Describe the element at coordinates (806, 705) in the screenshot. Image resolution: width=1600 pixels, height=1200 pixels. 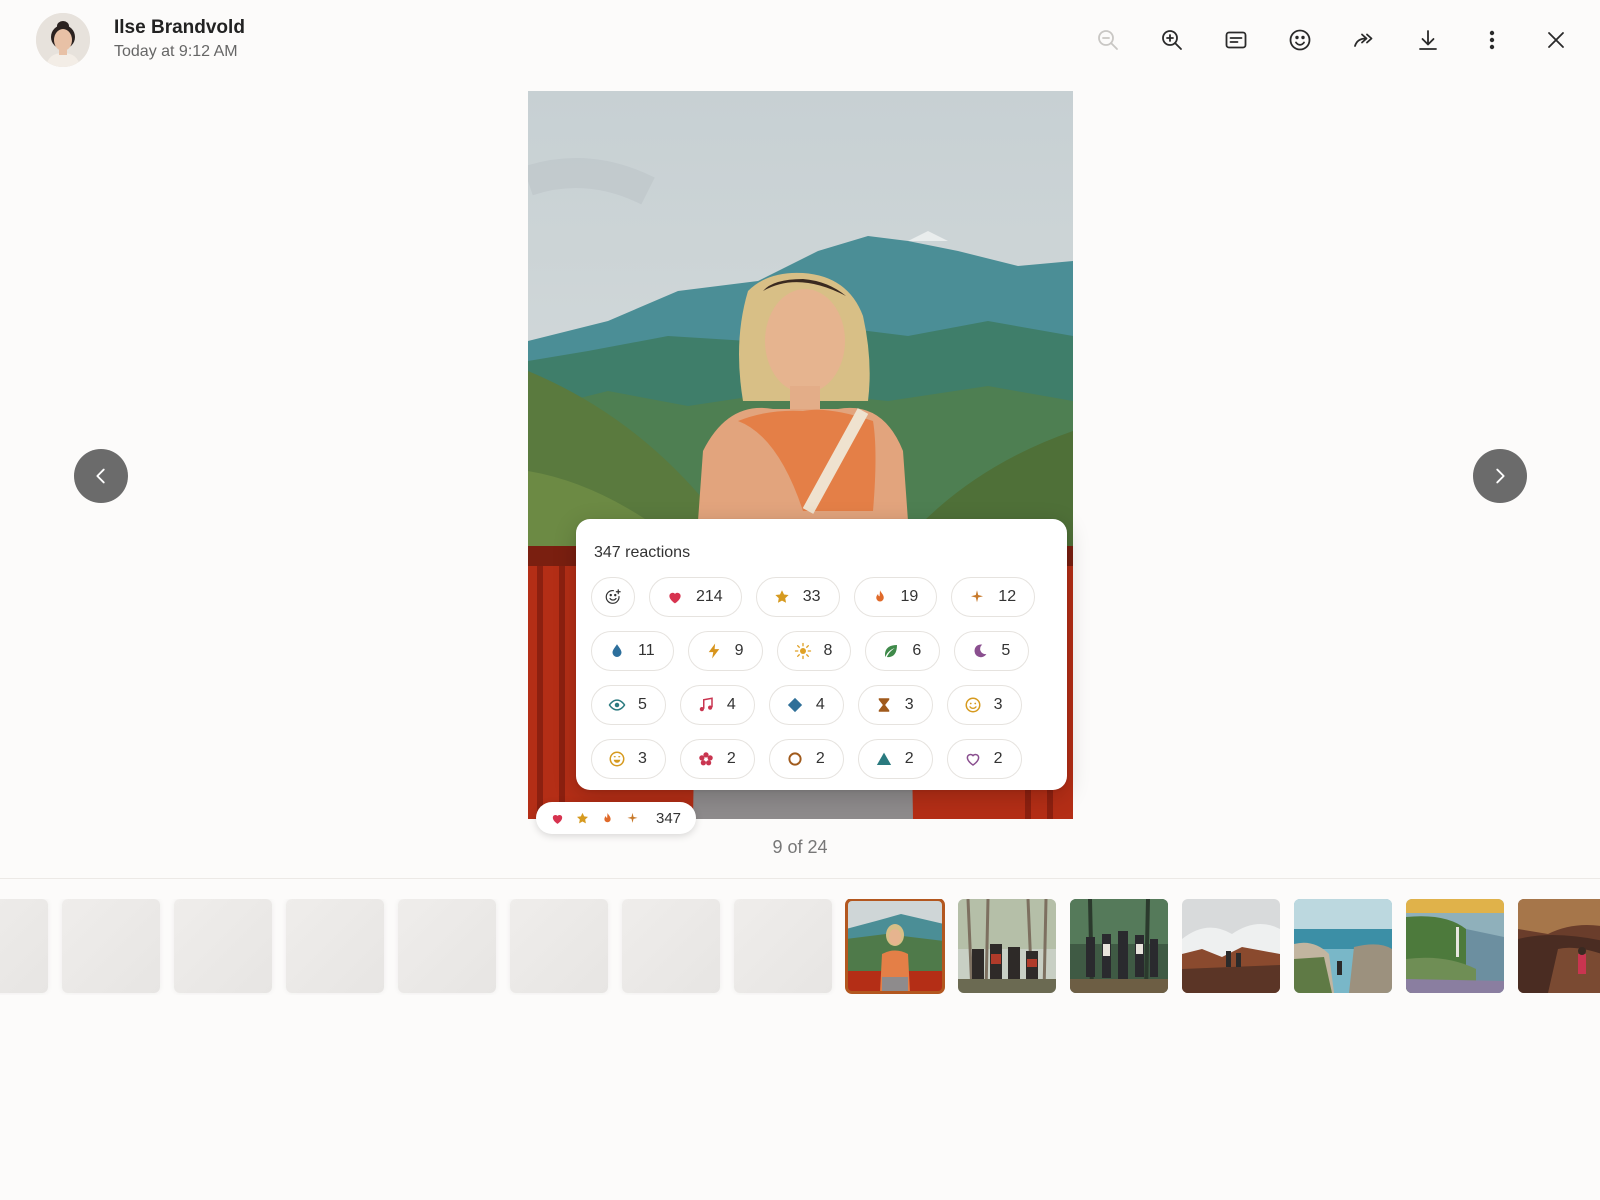
I see `reaction-chip-diamond: 4` at that location.